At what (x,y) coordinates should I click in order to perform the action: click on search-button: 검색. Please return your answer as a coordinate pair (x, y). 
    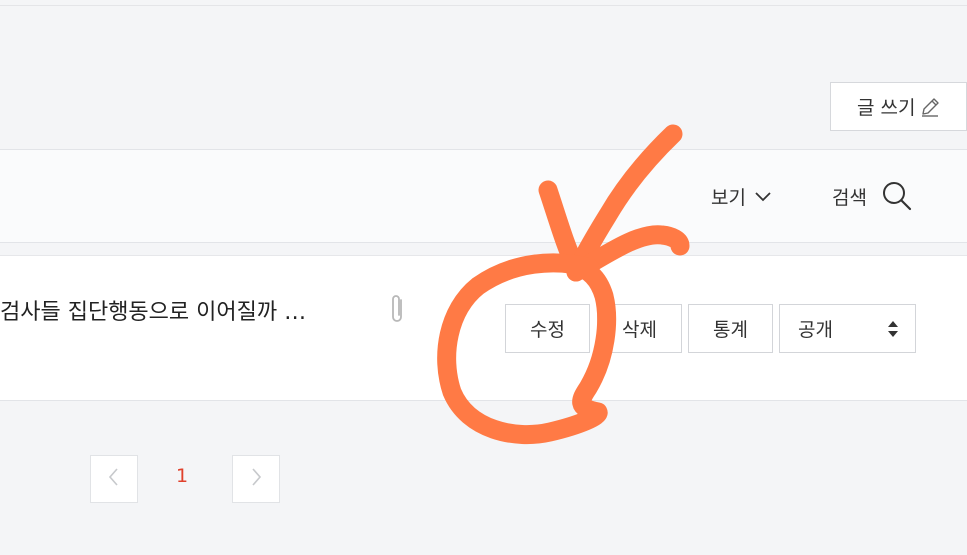
    Looking at the image, I should click on (872, 196).